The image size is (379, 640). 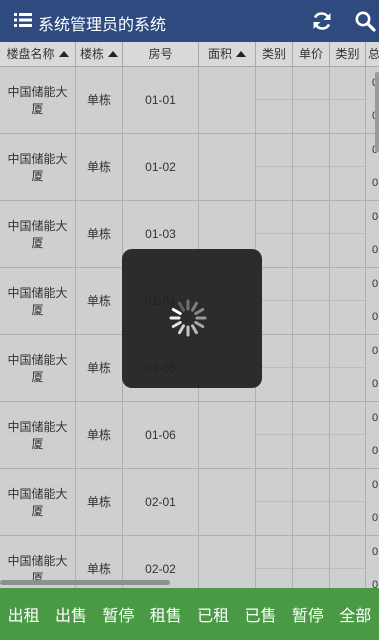 What do you see at coordinates (213, 614) in the screenshot?
I see `filter-tab: 已租` at bounding box center [213, 614].